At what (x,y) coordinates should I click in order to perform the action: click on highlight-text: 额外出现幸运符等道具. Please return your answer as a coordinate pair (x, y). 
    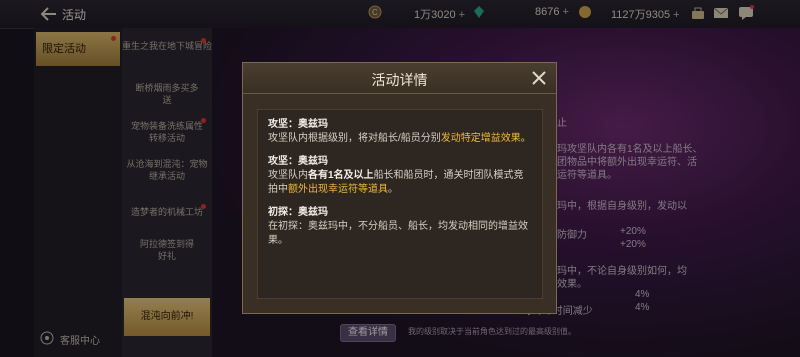
    Looking at the image, I should click on (338, 189).